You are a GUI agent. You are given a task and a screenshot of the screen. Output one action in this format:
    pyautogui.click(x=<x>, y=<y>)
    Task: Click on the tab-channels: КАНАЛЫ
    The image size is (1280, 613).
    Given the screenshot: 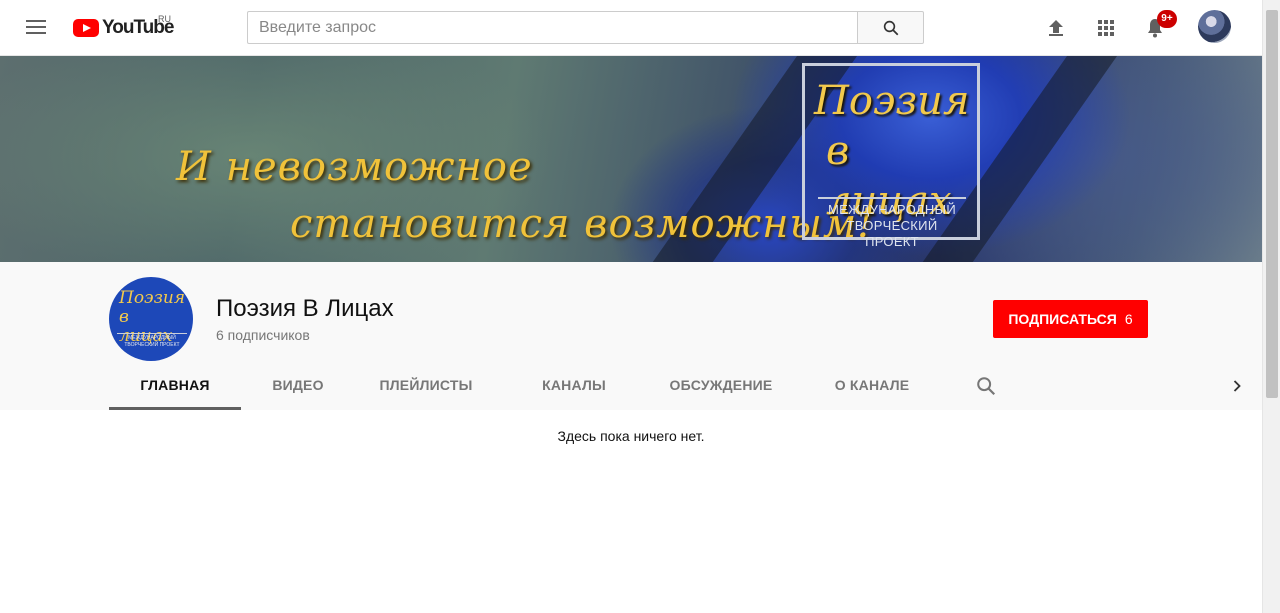 What is the action you would take?
    pyautogui.click(x=574, y=388)
    